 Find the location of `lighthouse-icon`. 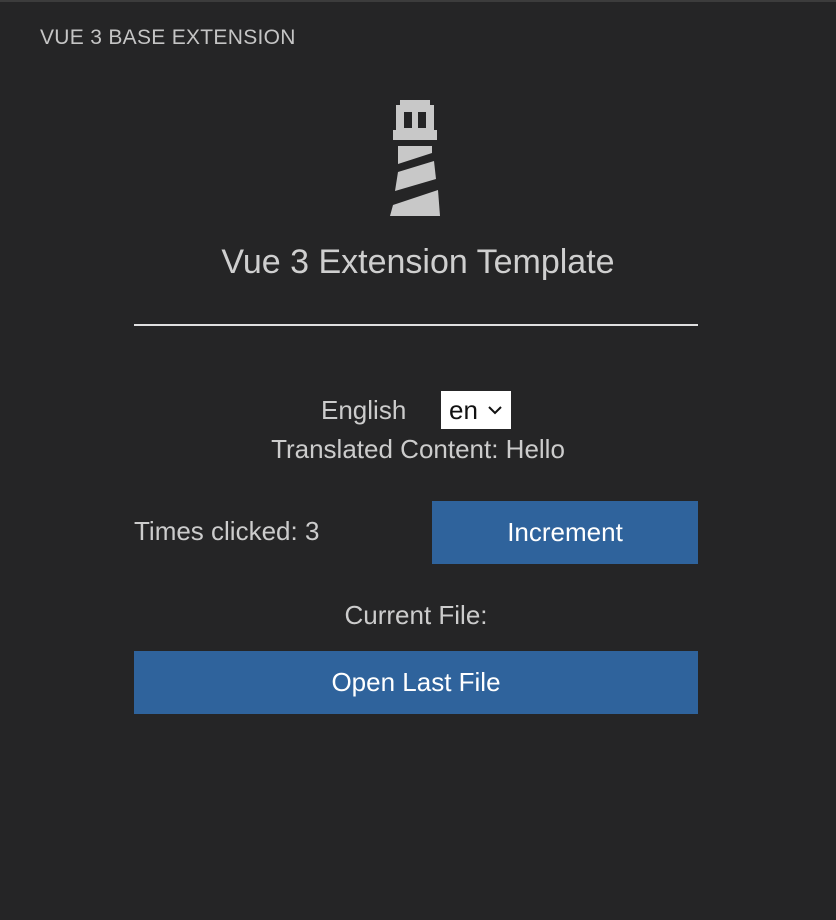

lighthouse-icon is located at coordinates (415, 158).